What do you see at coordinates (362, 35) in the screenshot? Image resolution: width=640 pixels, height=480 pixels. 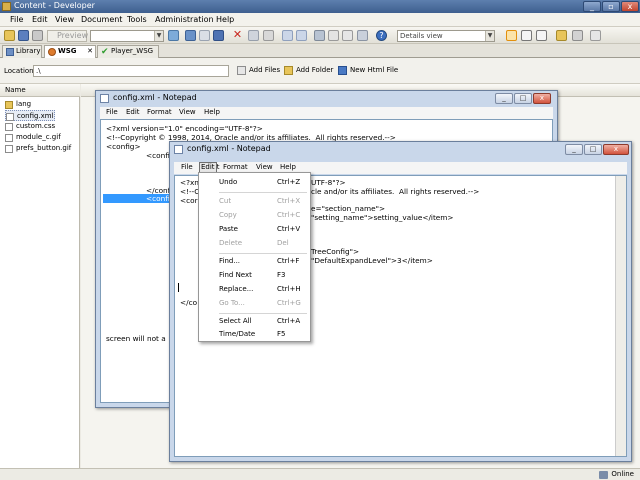 I see `spell-icon` at bounding box center [362, 35].